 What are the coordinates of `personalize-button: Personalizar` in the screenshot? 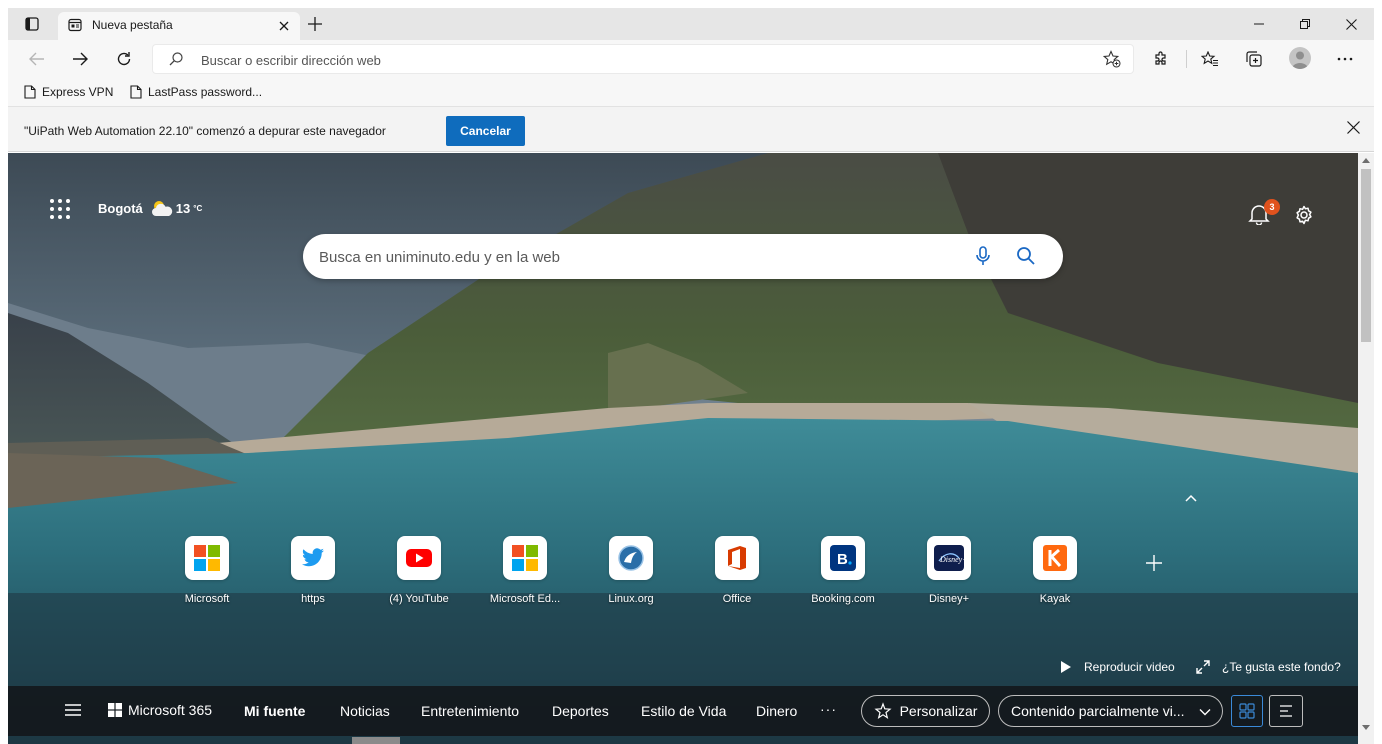 It's located at (925, 711).